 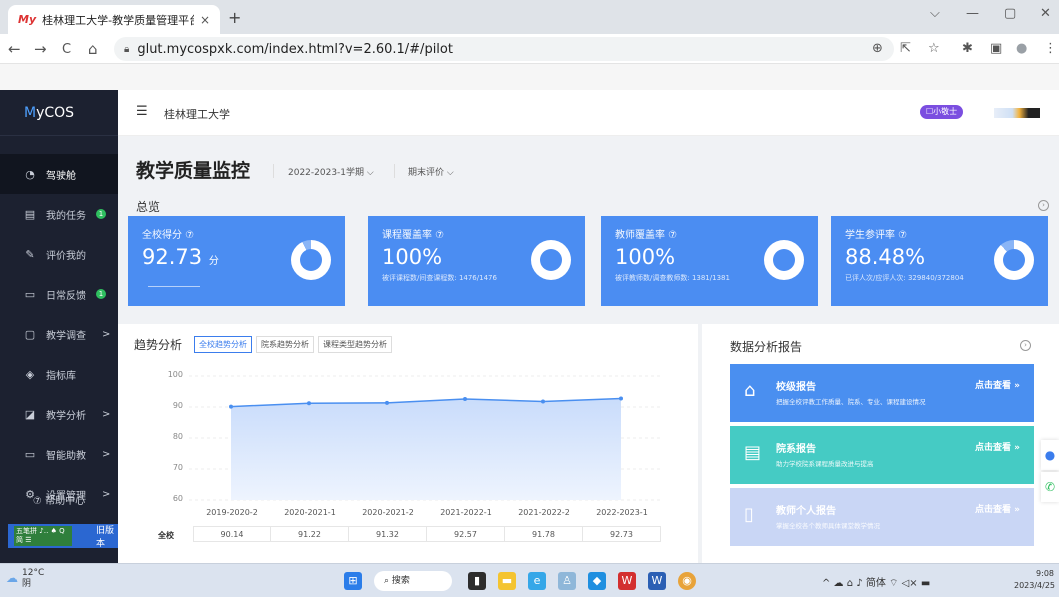 What do you see at coordinates (905, 48) in the screenshot?
I see `share-icon: ⇱` at bounding box center [905, 48].